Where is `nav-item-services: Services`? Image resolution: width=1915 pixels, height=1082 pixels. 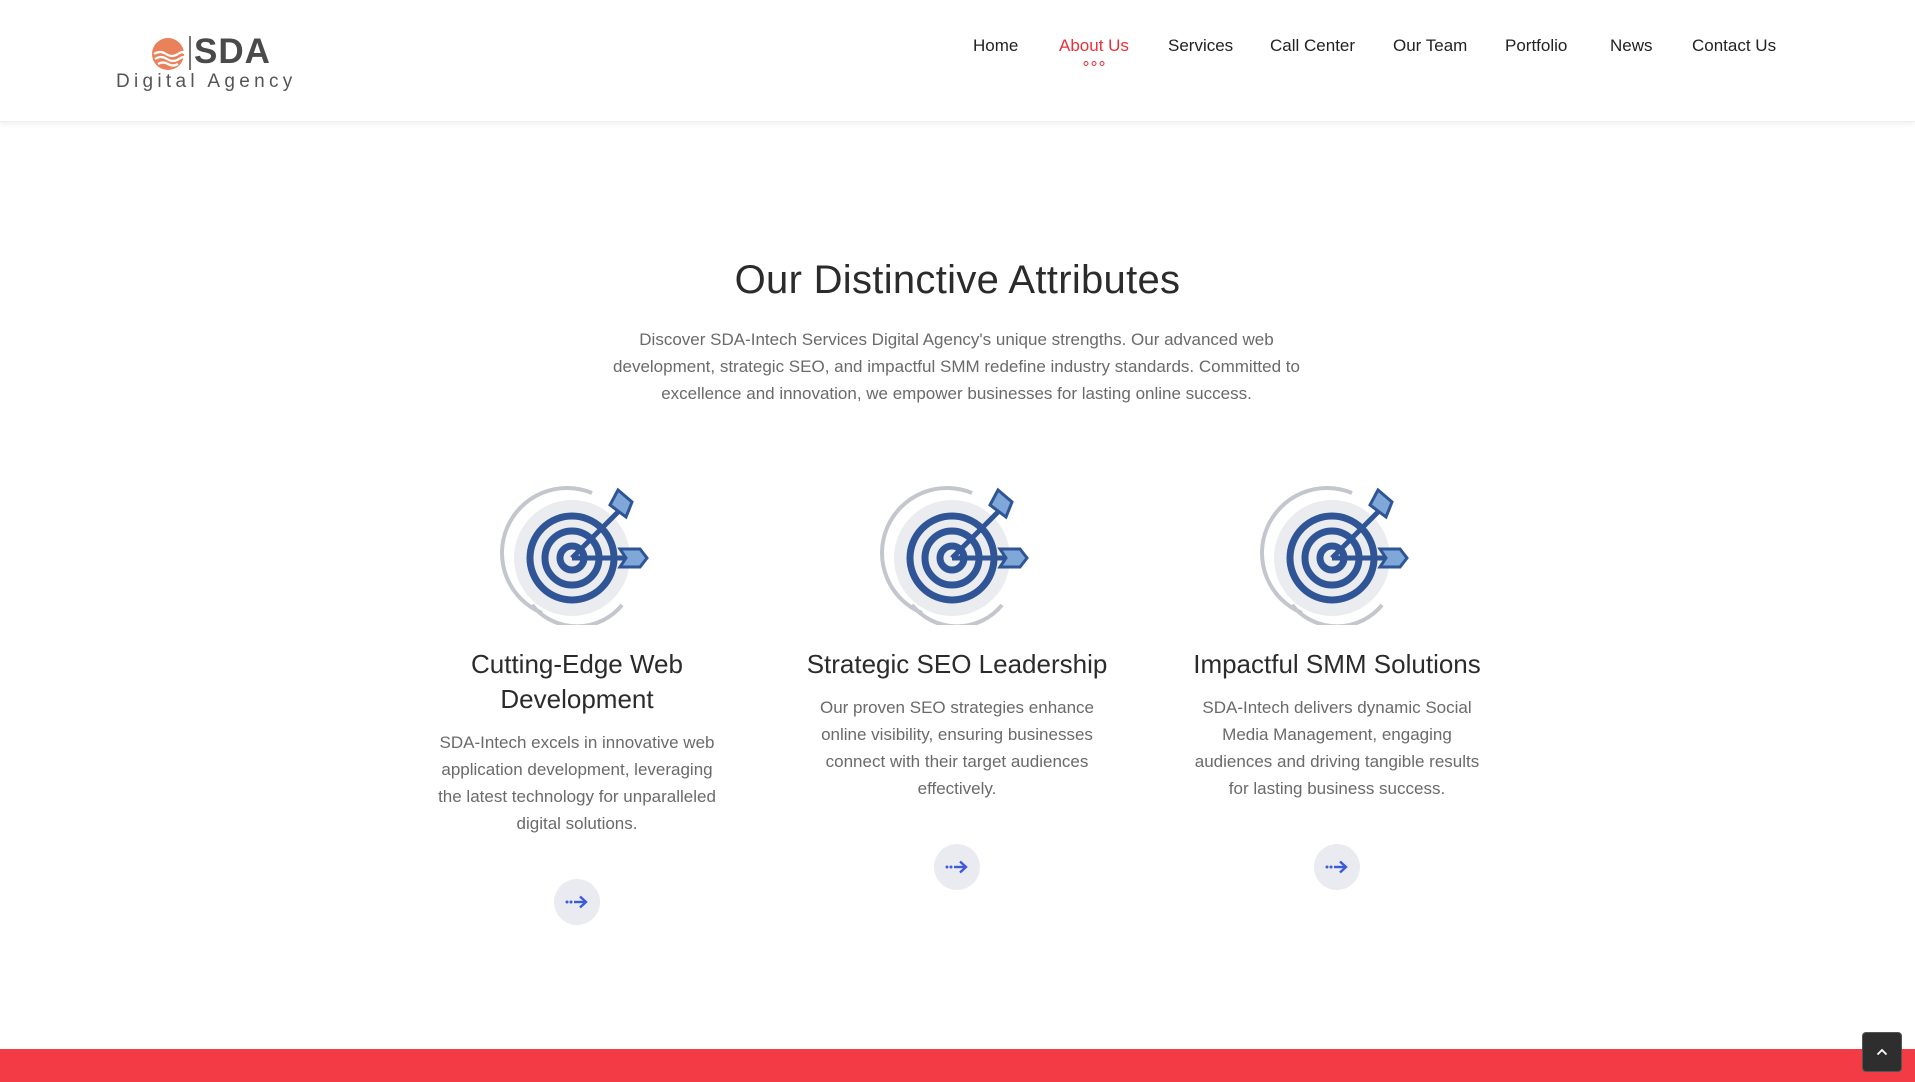 nav-item-services: Services is located at coordinates (1200, 46).